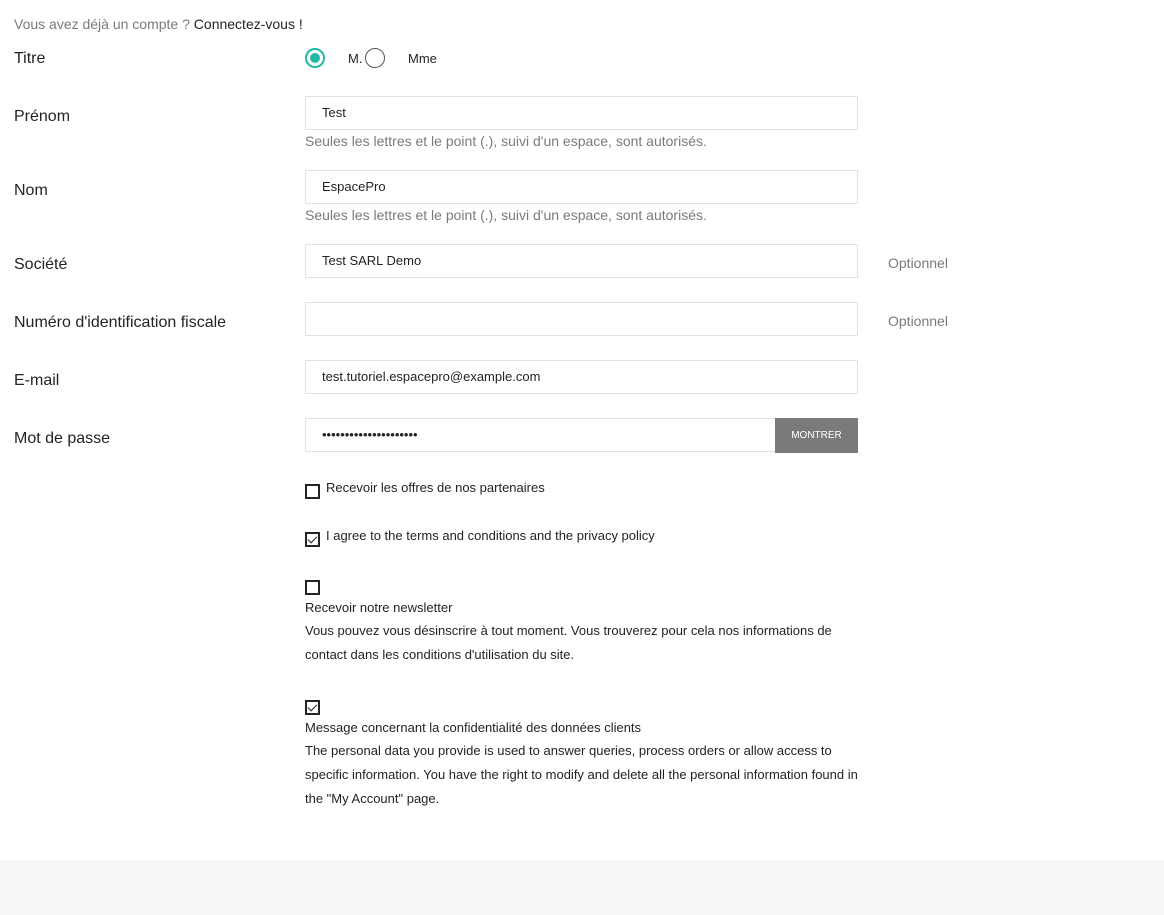 Image resolution: width=1164 pixels, height=915 pixels. I want to click on optin-label: Recevoir les offres de nos partenaires, so click(435, 487).